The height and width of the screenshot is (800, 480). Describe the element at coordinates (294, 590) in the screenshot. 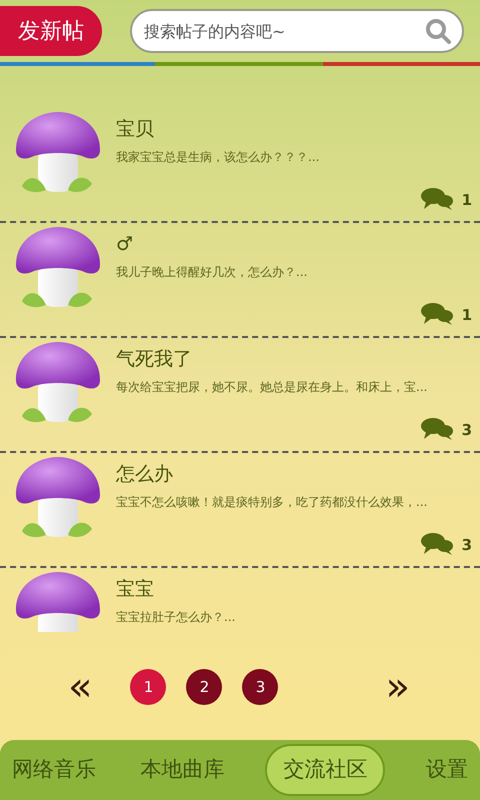

I see `post-title: 宝宝` at that location.